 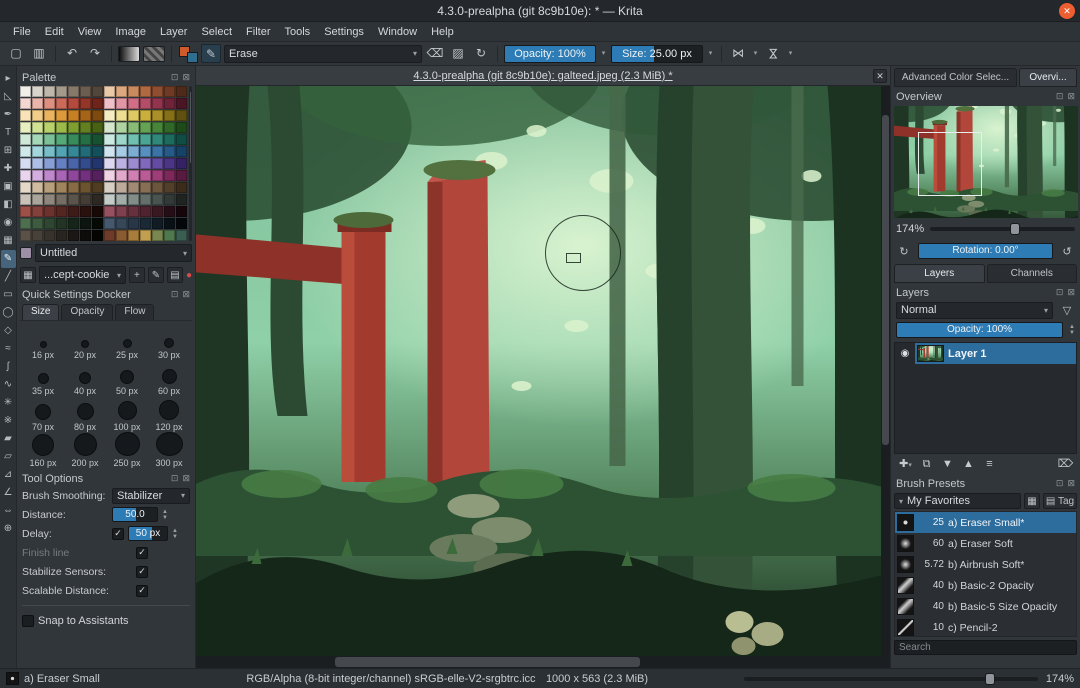 I want to click on tool-pan: ⇔, so click(x=8, y=511).